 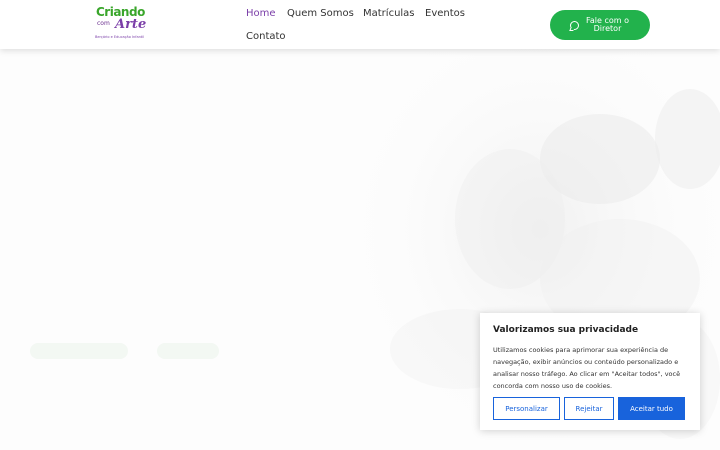 What do you see at coordinates (445, 14) in the screenshot?
I see `nav-item-eventos: Eventos` at bounding box center [445, 14].